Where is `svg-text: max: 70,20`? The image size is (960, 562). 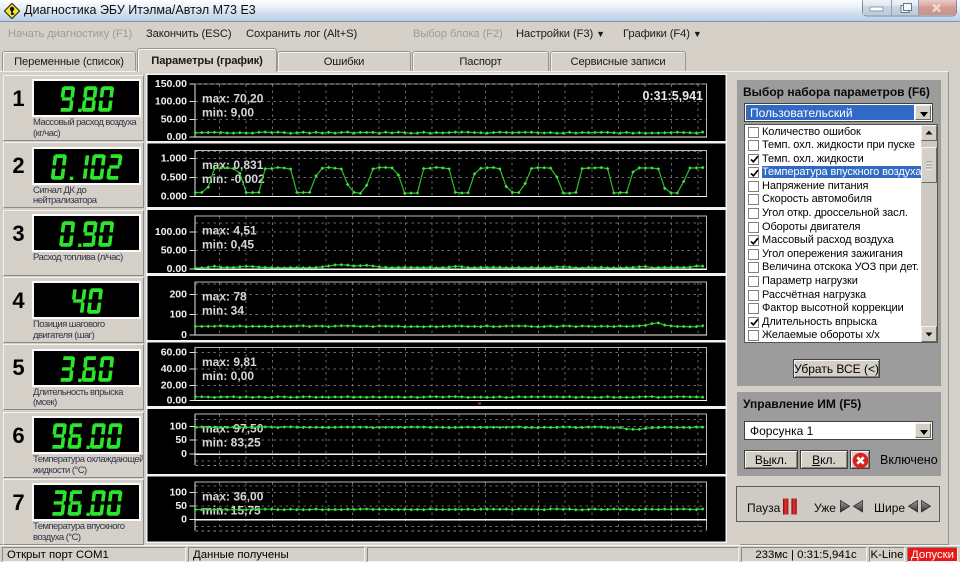
svg-text: max: 70,20 is located at coordinates (233, 99).